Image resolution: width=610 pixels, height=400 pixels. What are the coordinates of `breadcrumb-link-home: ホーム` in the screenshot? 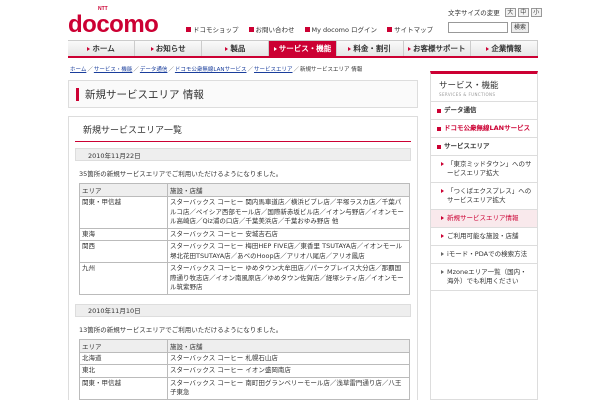 It's located at (78, 70).